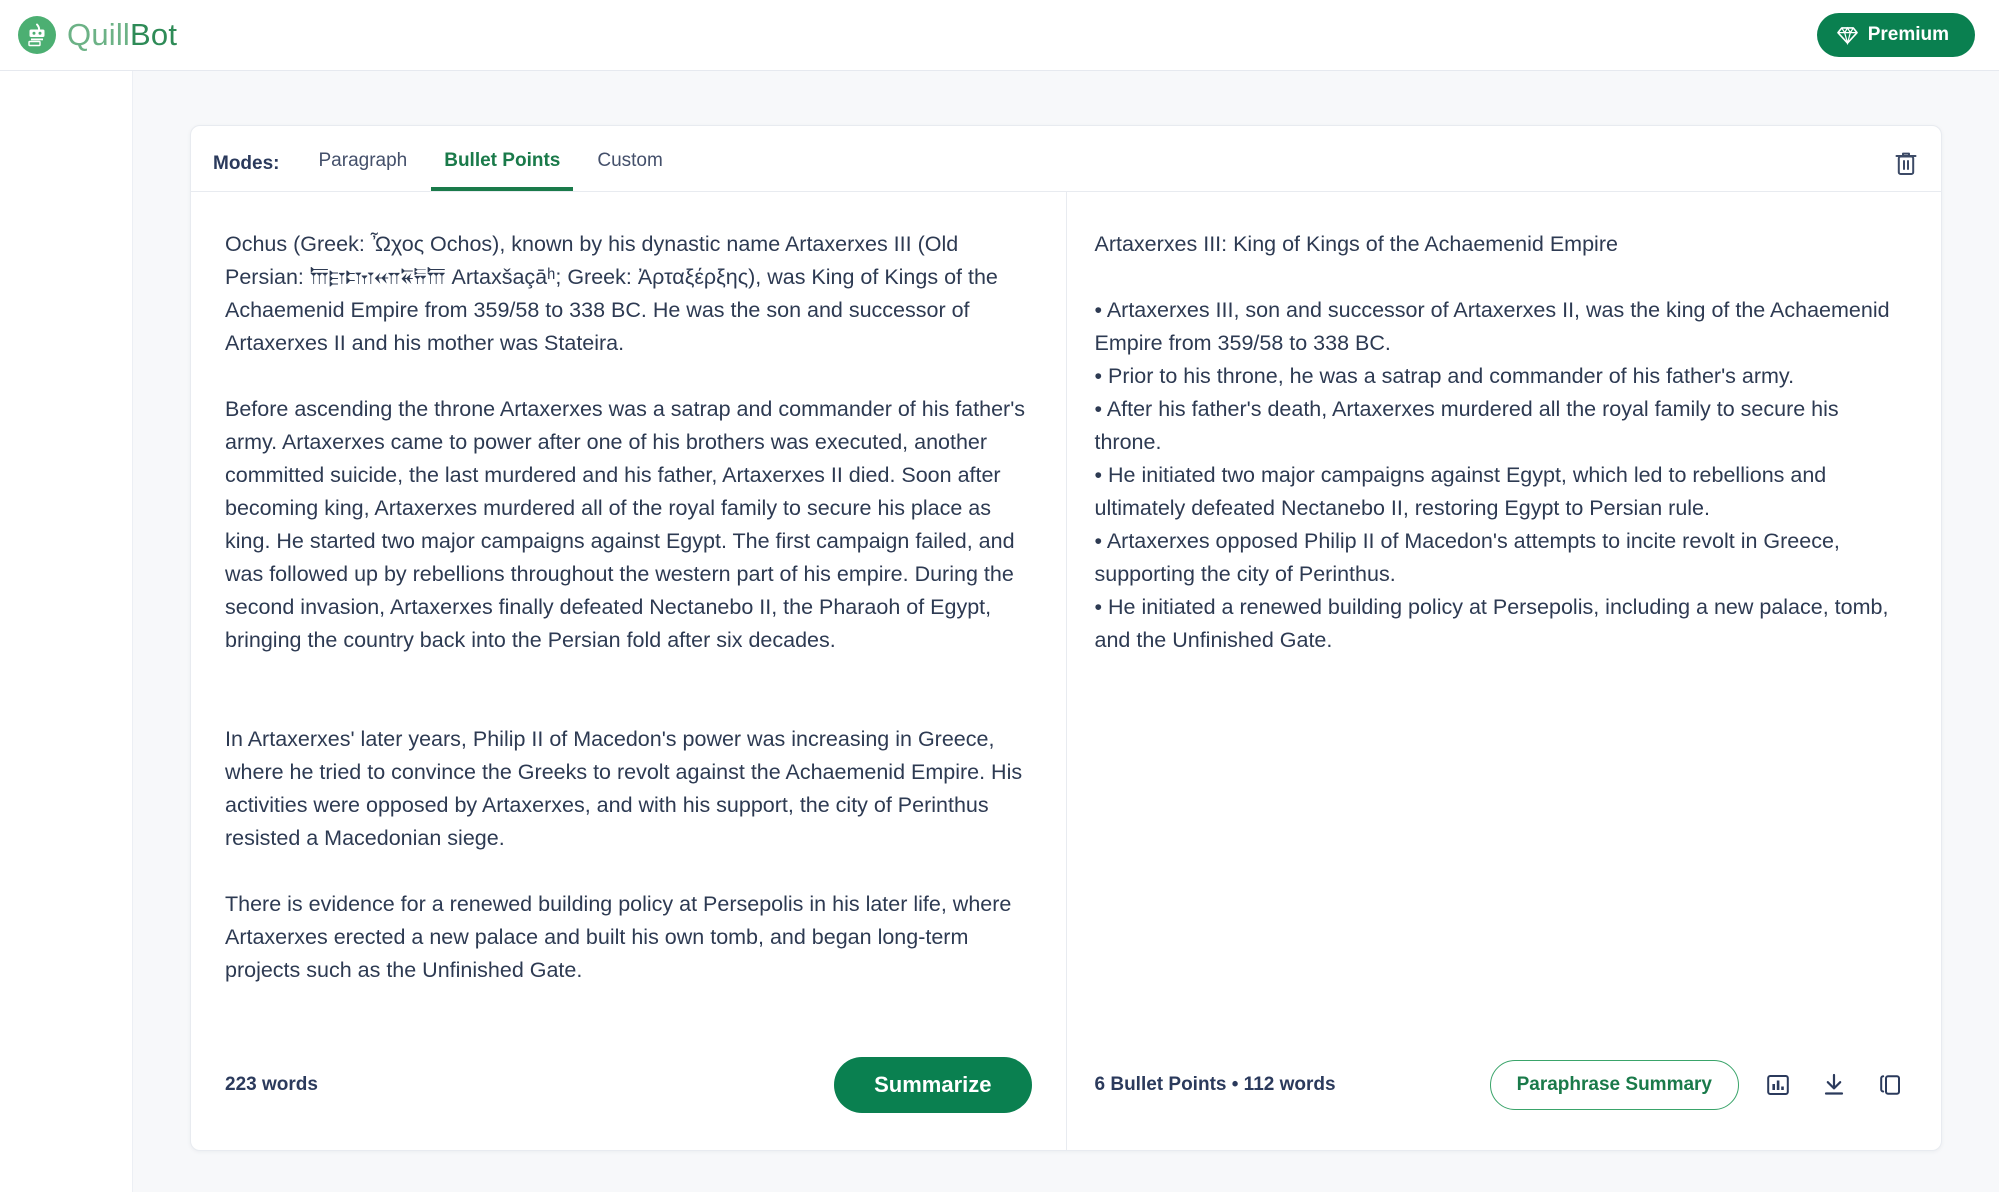 The height and width of the screenshot is (1192, 1999). I want to click on input-word-count: 223 words, so click(271, 1084).